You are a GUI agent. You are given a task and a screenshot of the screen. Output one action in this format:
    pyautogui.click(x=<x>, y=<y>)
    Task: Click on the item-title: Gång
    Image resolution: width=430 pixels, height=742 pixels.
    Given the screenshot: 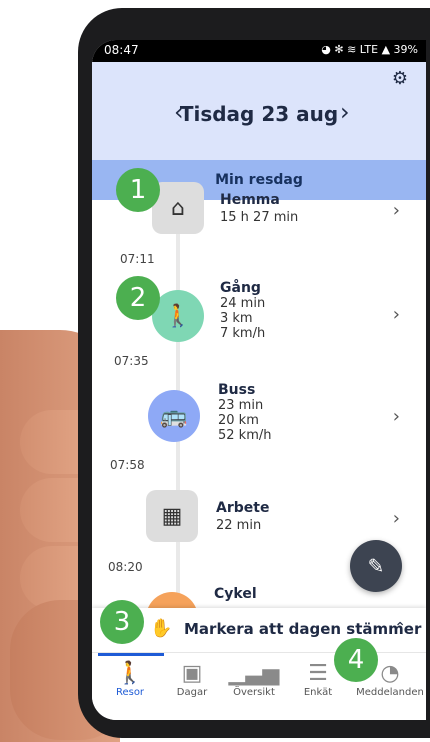 What is the action you would take?
    pyautogui.click(x=240, y=288)
    